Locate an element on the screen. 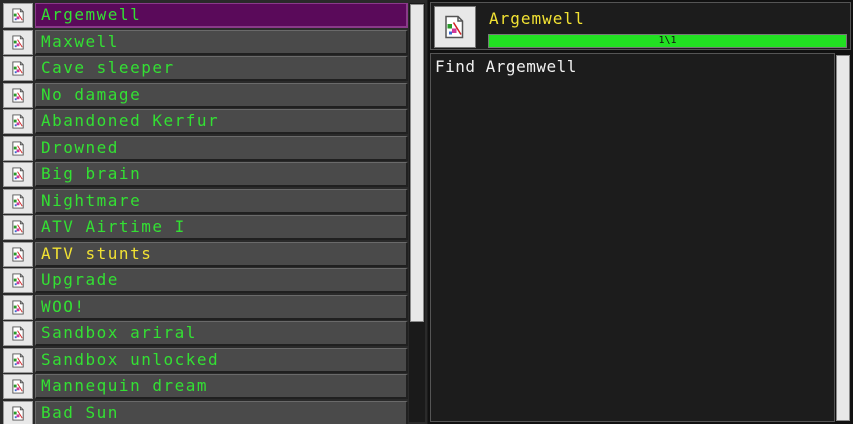 The width and height of the screenshot is (853, 424). achievement-row: WOO! is located at coordinates (205, 308).